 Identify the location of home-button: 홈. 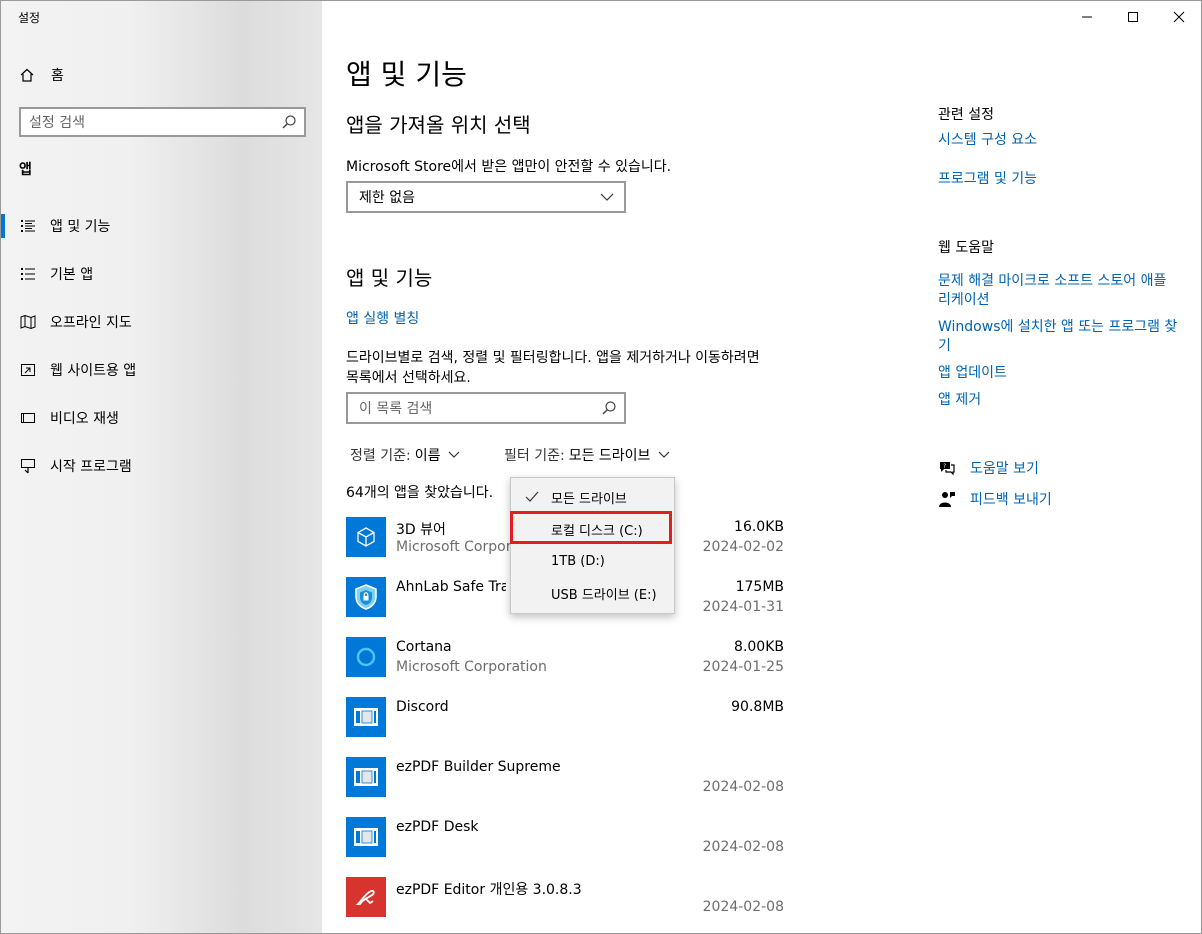
(41, 75).